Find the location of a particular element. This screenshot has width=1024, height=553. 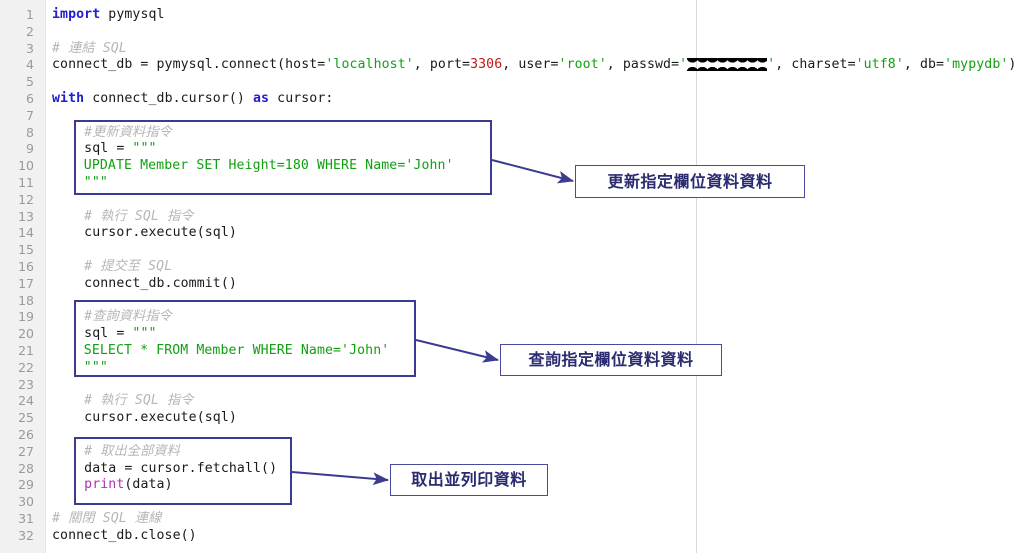

code-token: , user= is located at coordinates (530, 65).